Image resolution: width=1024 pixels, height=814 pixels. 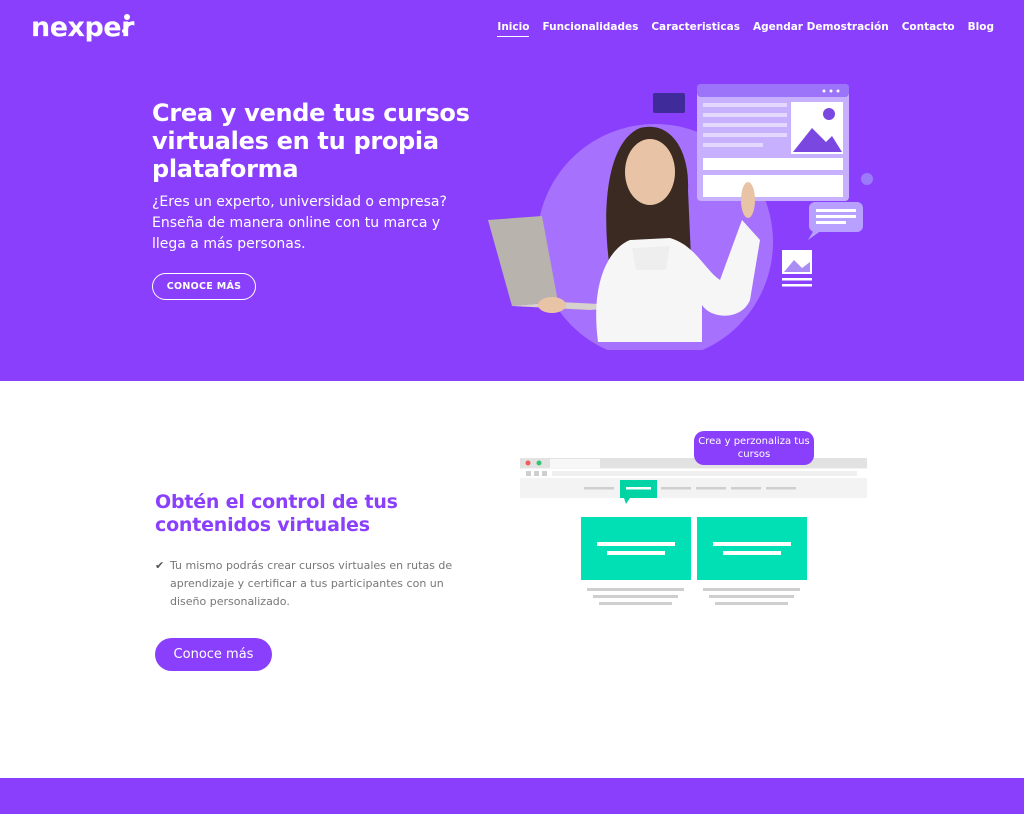 What do you see at coordinates (821, 29) in the screenshot?
I see `nav-item-agendar-demostracion: Agendar Demostración` at bounding box center [821, 29].